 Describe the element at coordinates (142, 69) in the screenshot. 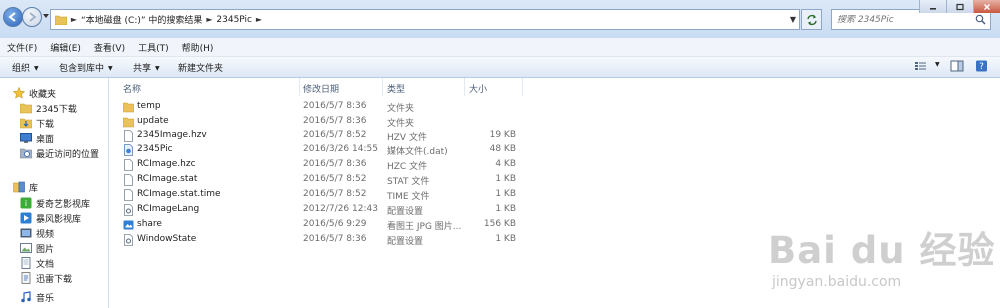

I see `share-label: 共享` at that location.